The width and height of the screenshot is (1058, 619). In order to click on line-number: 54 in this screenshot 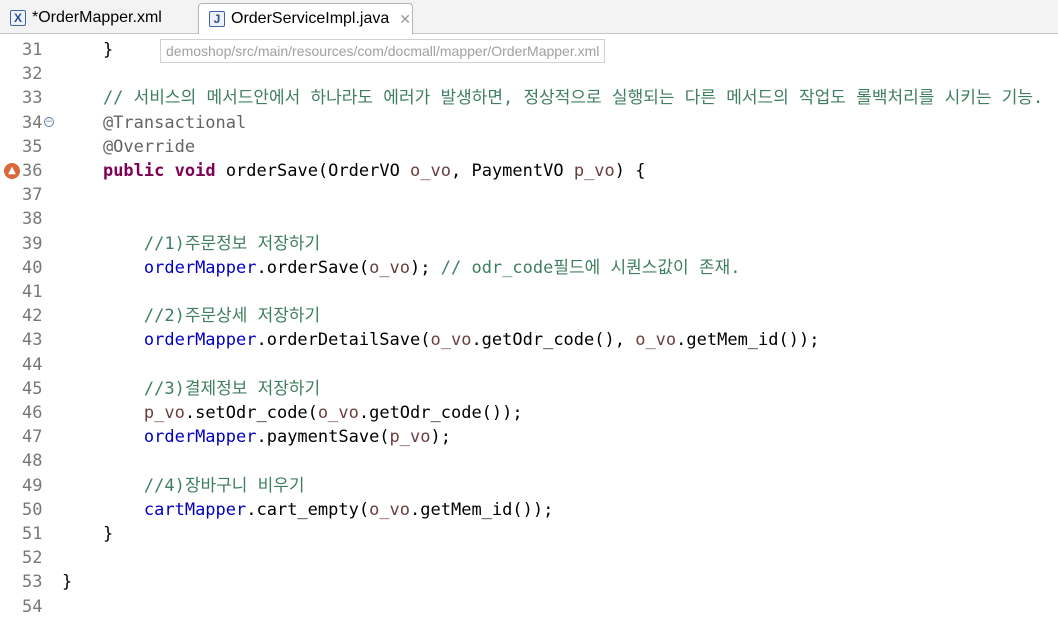, I will do `click(32, 606)`.